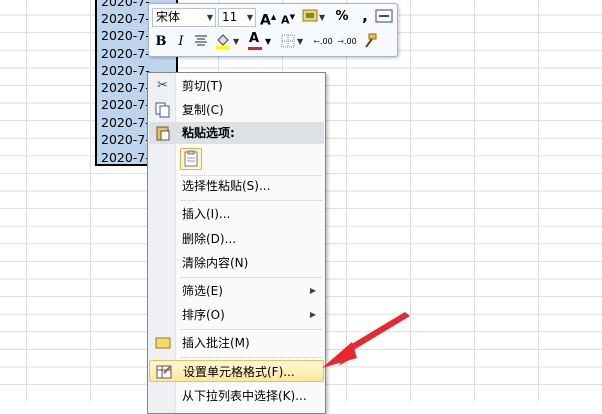  I want to click on annotation-arrow, so click(366, 340).